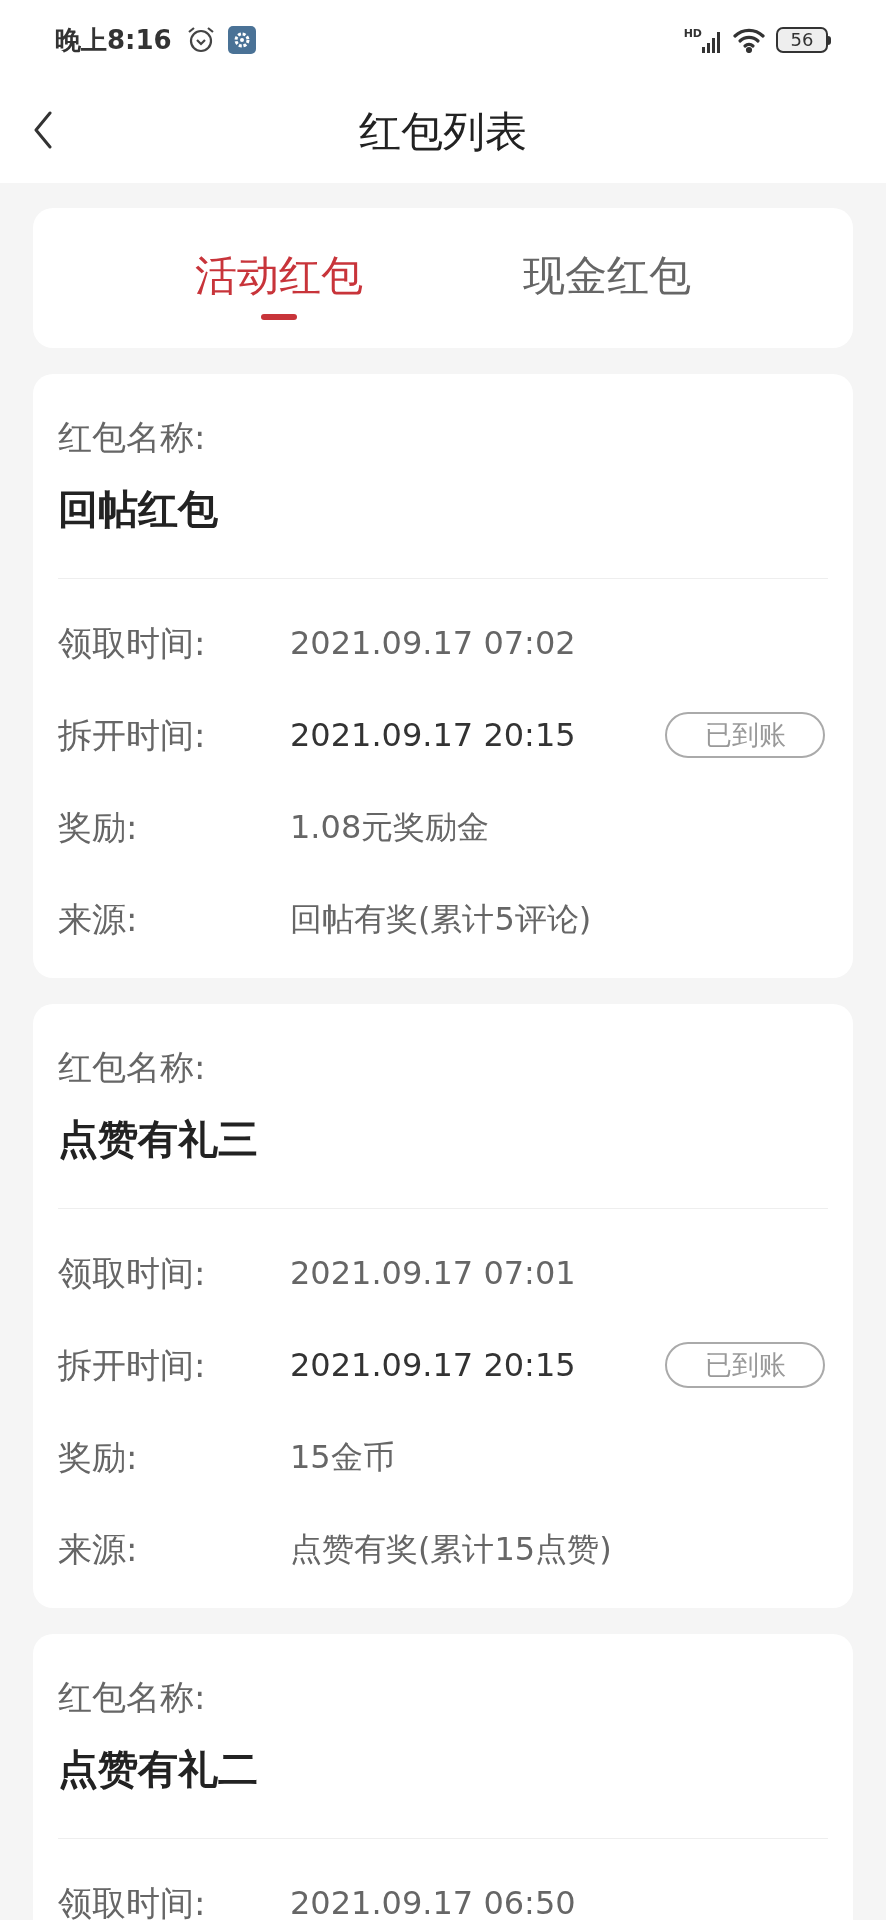 The image size is (886, 1920). What do you see at coordinates (241, 40) in the screenshot?
I see `gear-icon` at bounding box center [241, 40].